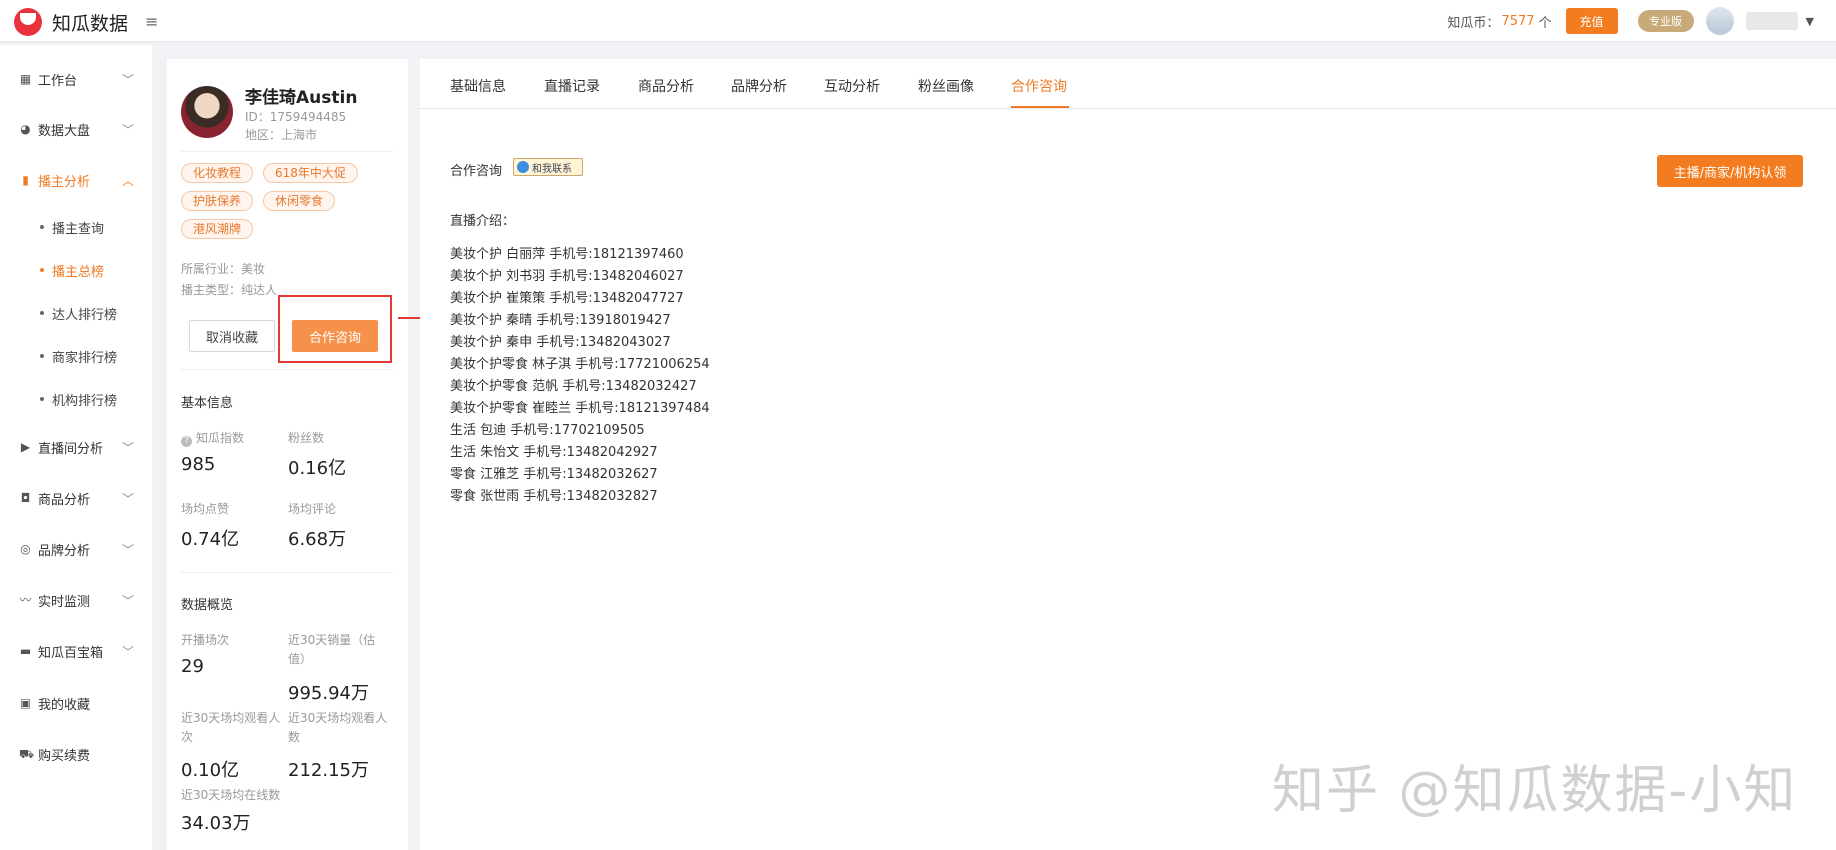 Image resolution: width=1836 pixels, height=850 pixels. I want to click on sidebar-item-label: 知瓜百宝箱, so click(71, 653).